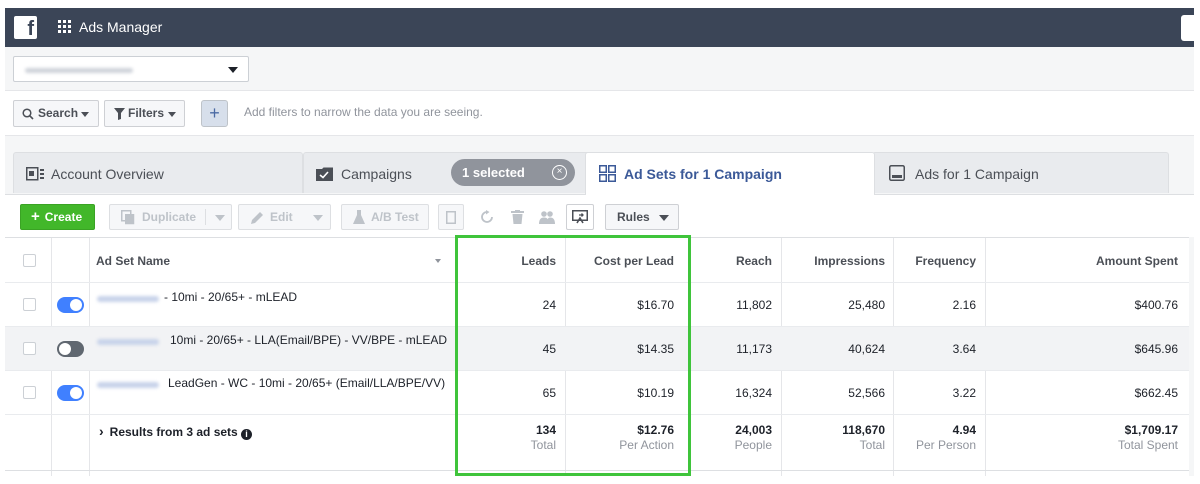  Describe the element at coordinates (517, 217) in the screenshot. I see `trash-icon` at that location.